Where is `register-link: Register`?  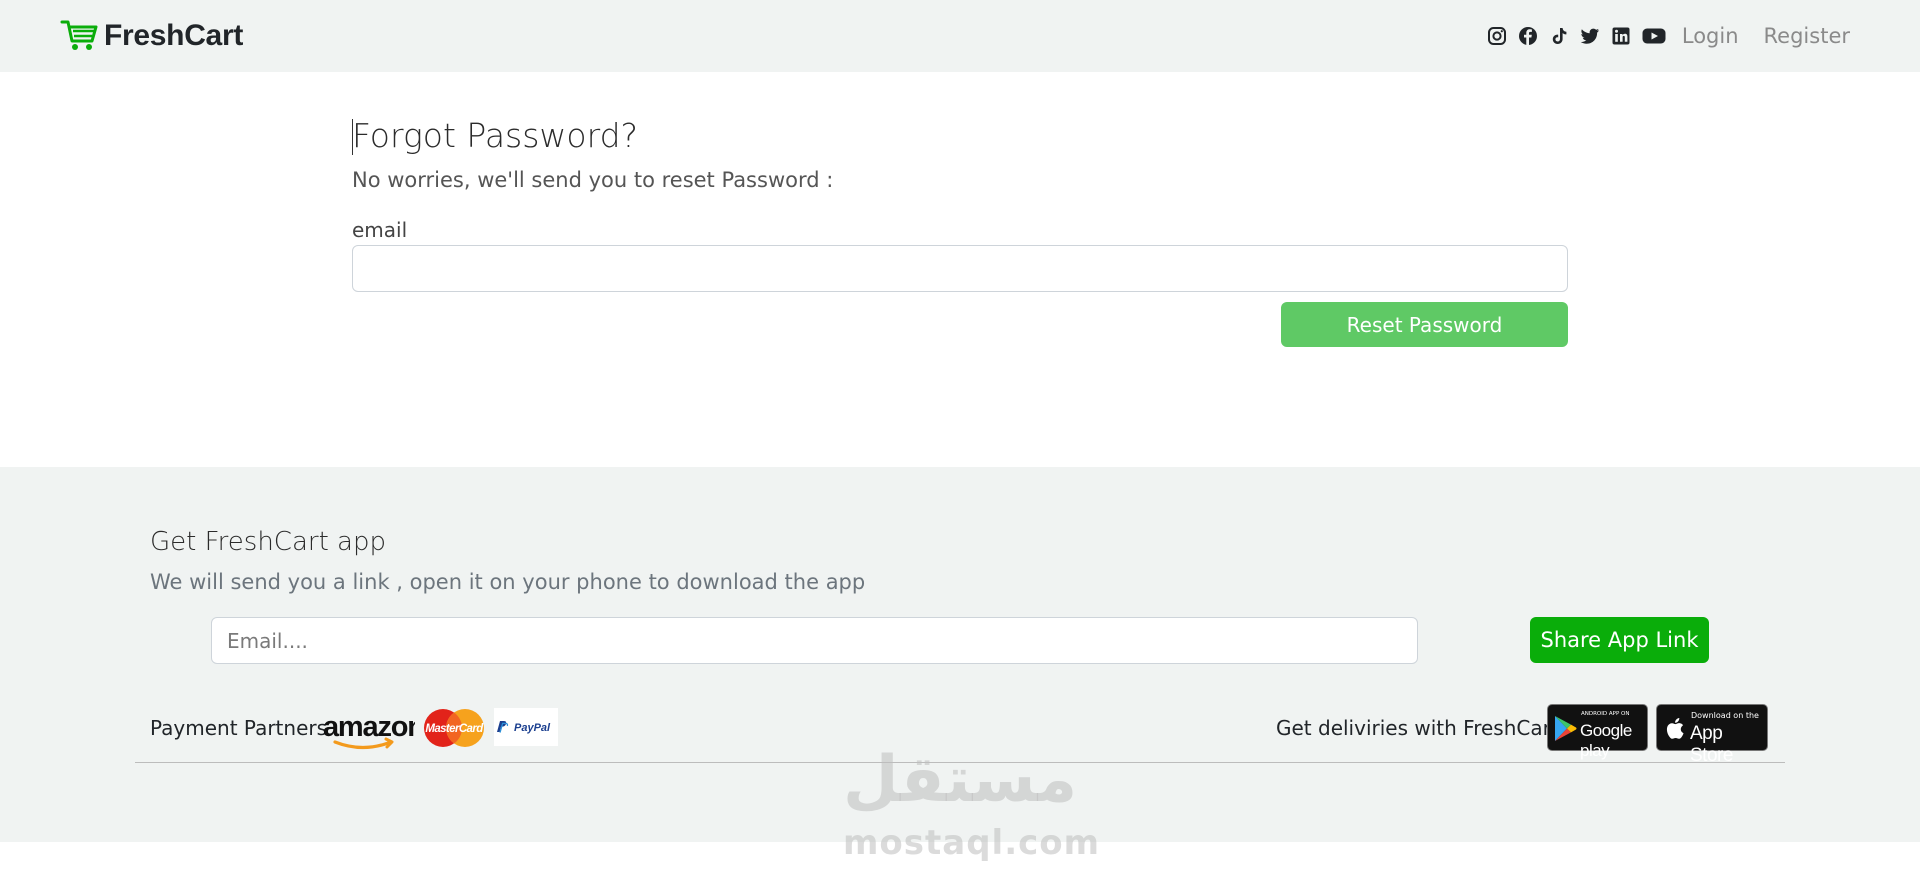 register-link: Register is located at coordinates (1807, 36).